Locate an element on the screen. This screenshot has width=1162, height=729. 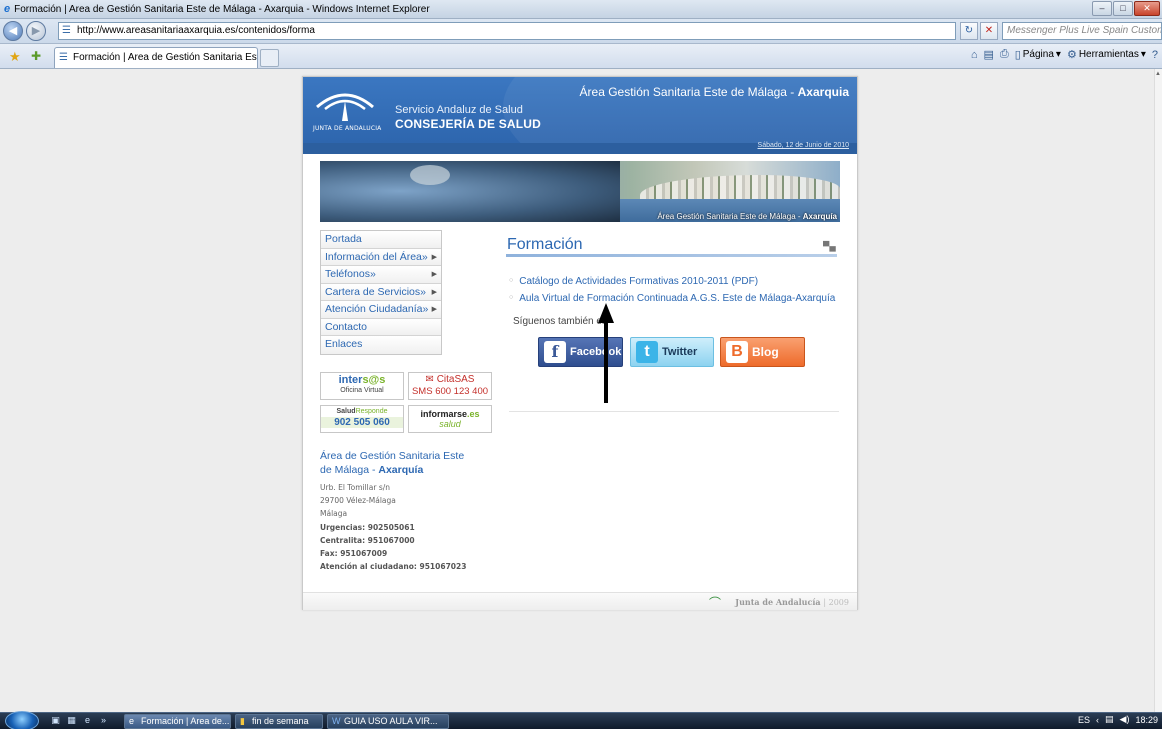
salud-responde-title: SaludResponde is located at coordinates (362, 411).